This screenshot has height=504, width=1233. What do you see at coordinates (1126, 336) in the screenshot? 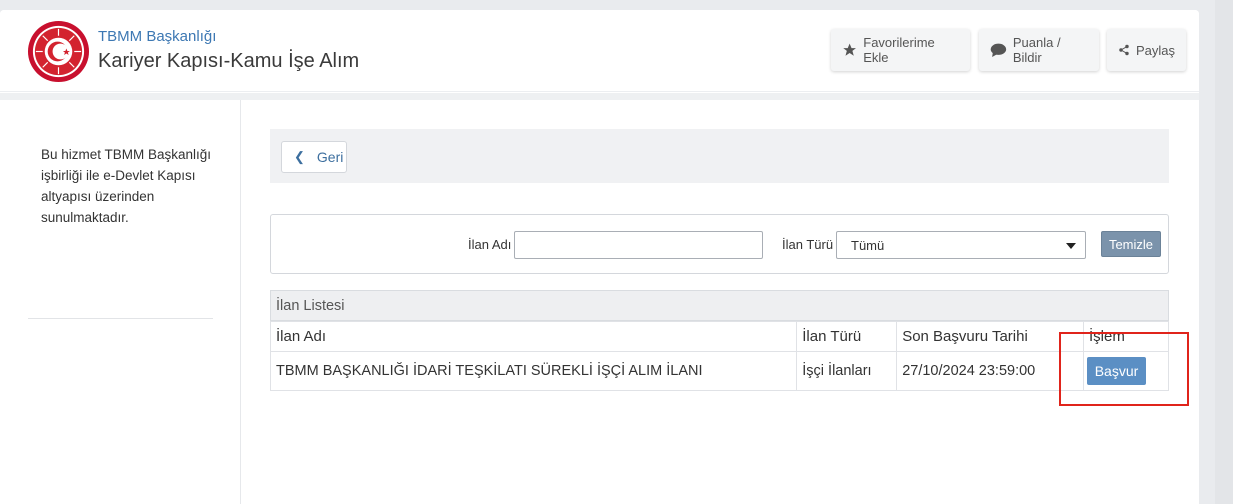
I see `column-header: İşlem` at bounding box center [1126, 336].